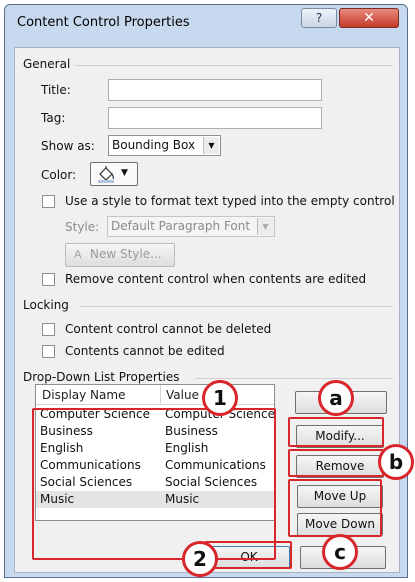 This screenshot has height=582, width=415. I want to click on annotation-badge-a: a, so click(336, 398).